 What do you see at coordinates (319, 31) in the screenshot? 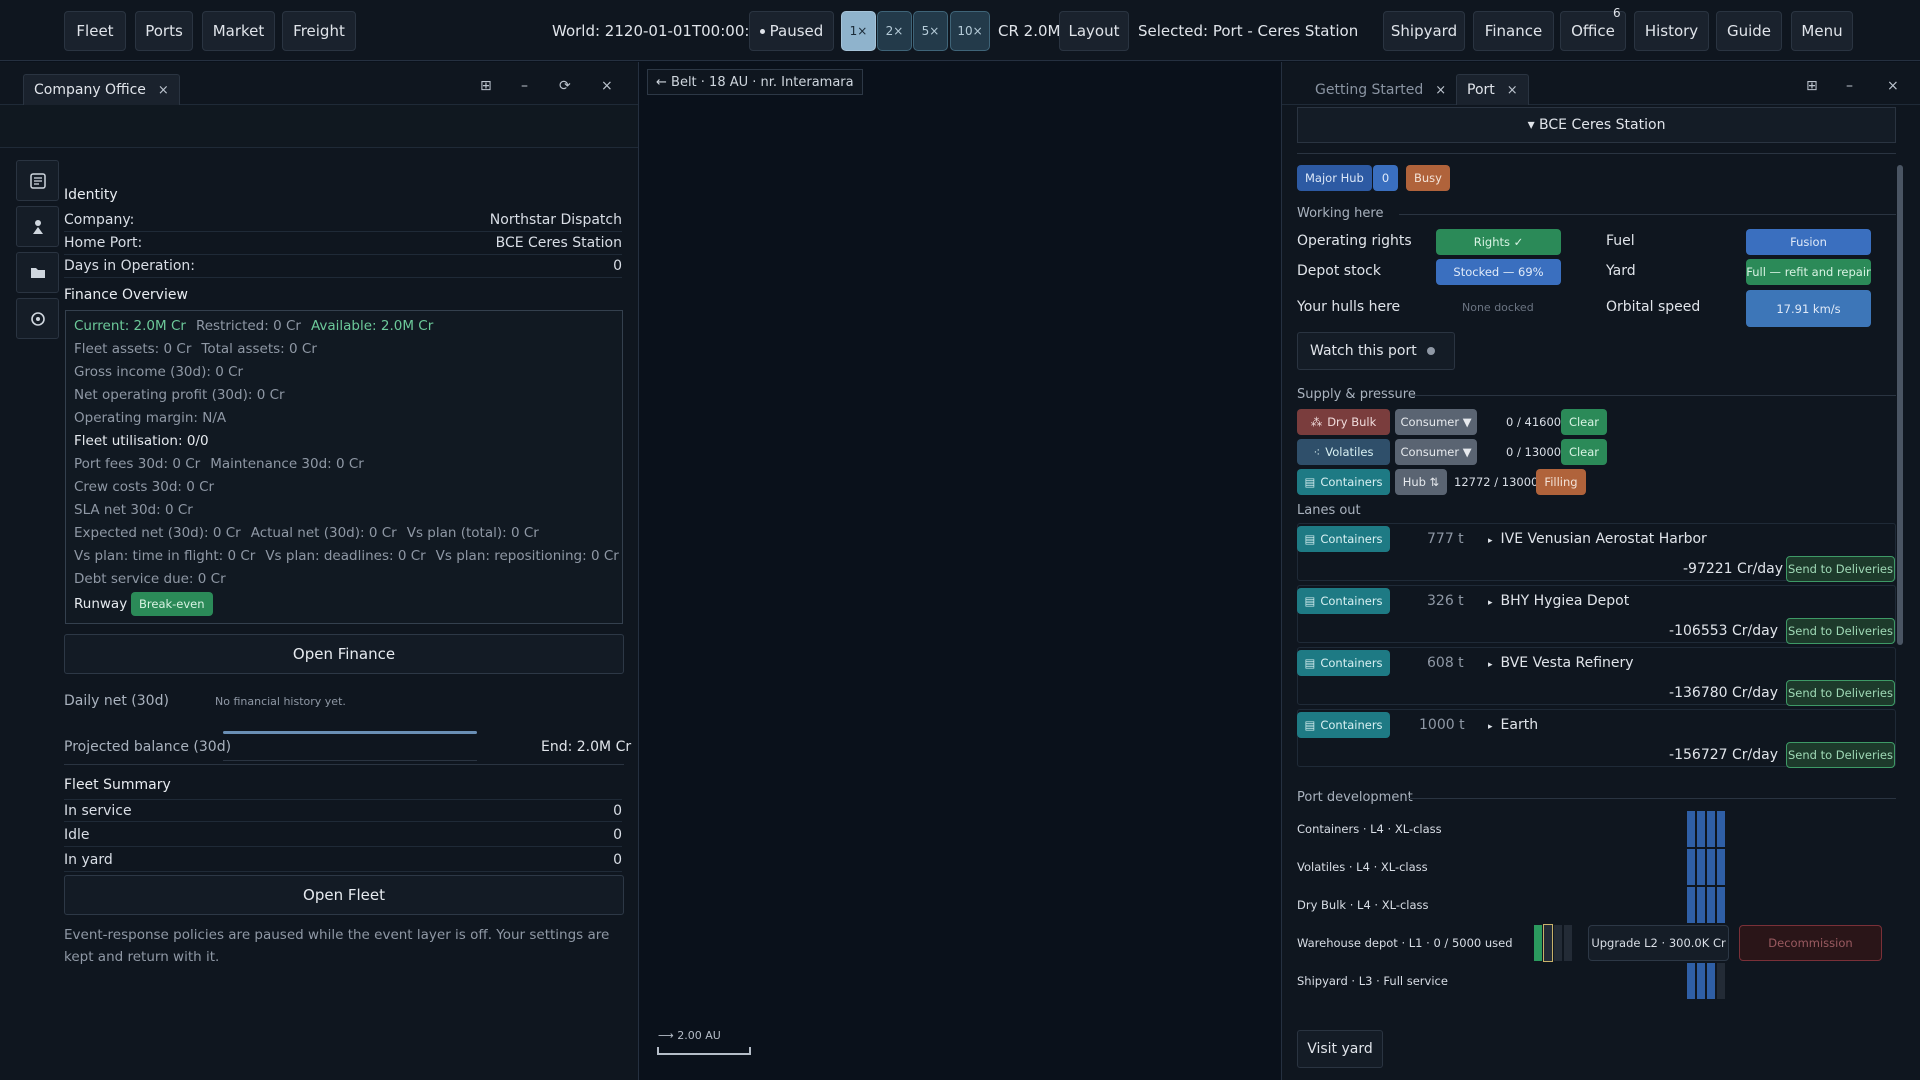
I see `nav-freight-button: Freight` at bounding box center [319, 31].